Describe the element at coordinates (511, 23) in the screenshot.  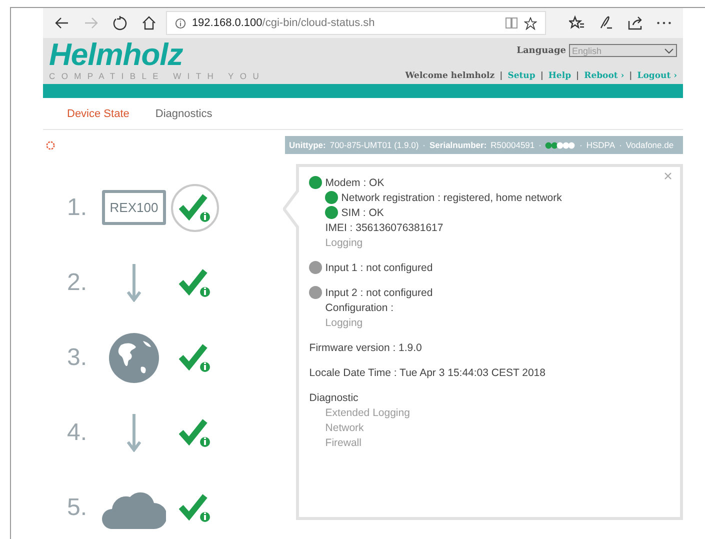
I see `book-icon` at that location.